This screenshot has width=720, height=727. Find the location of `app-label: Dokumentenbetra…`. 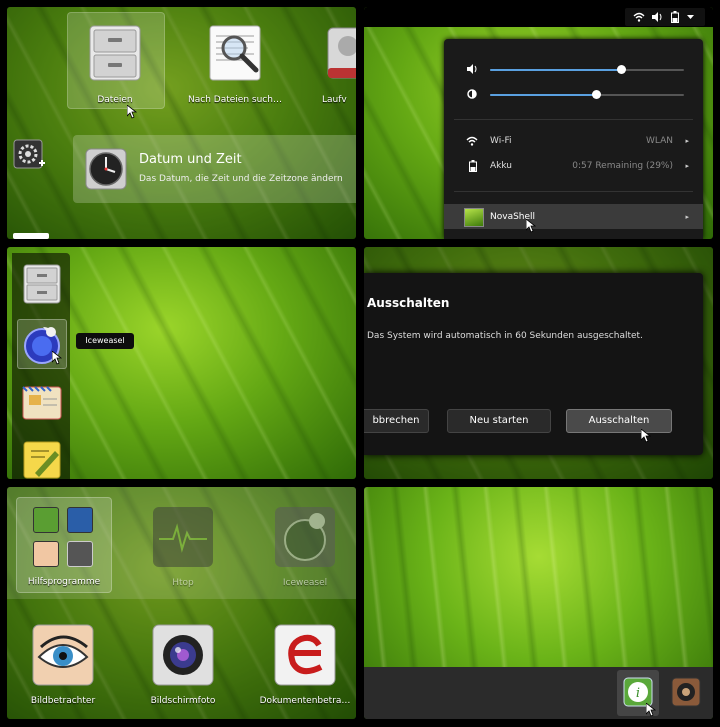

app-label: Dokumentenbetra… is located at coordinates (305, 701).